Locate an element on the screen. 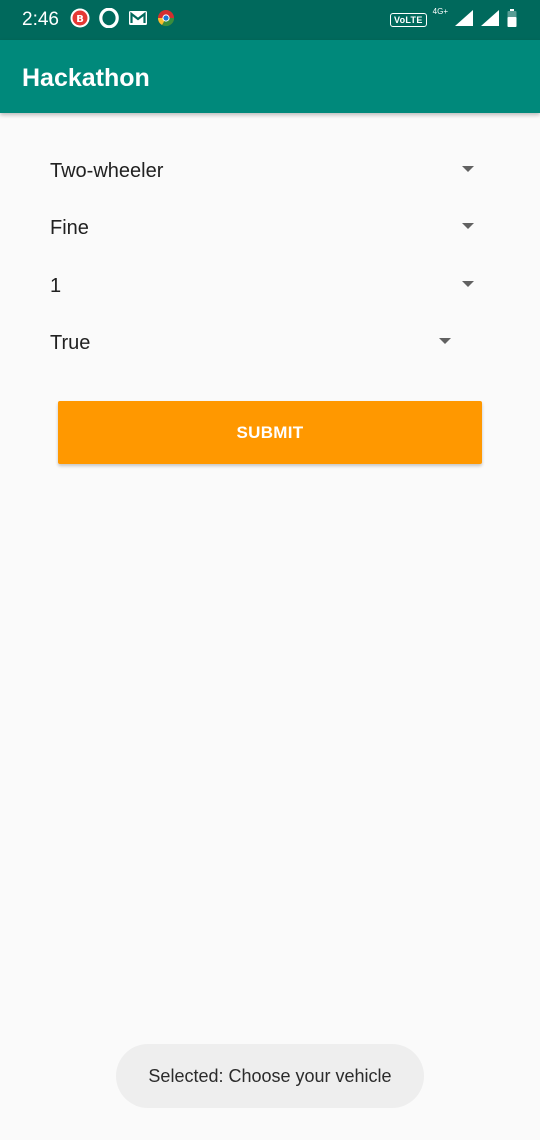  count-value: 1 is located at coordinates (56, 286).